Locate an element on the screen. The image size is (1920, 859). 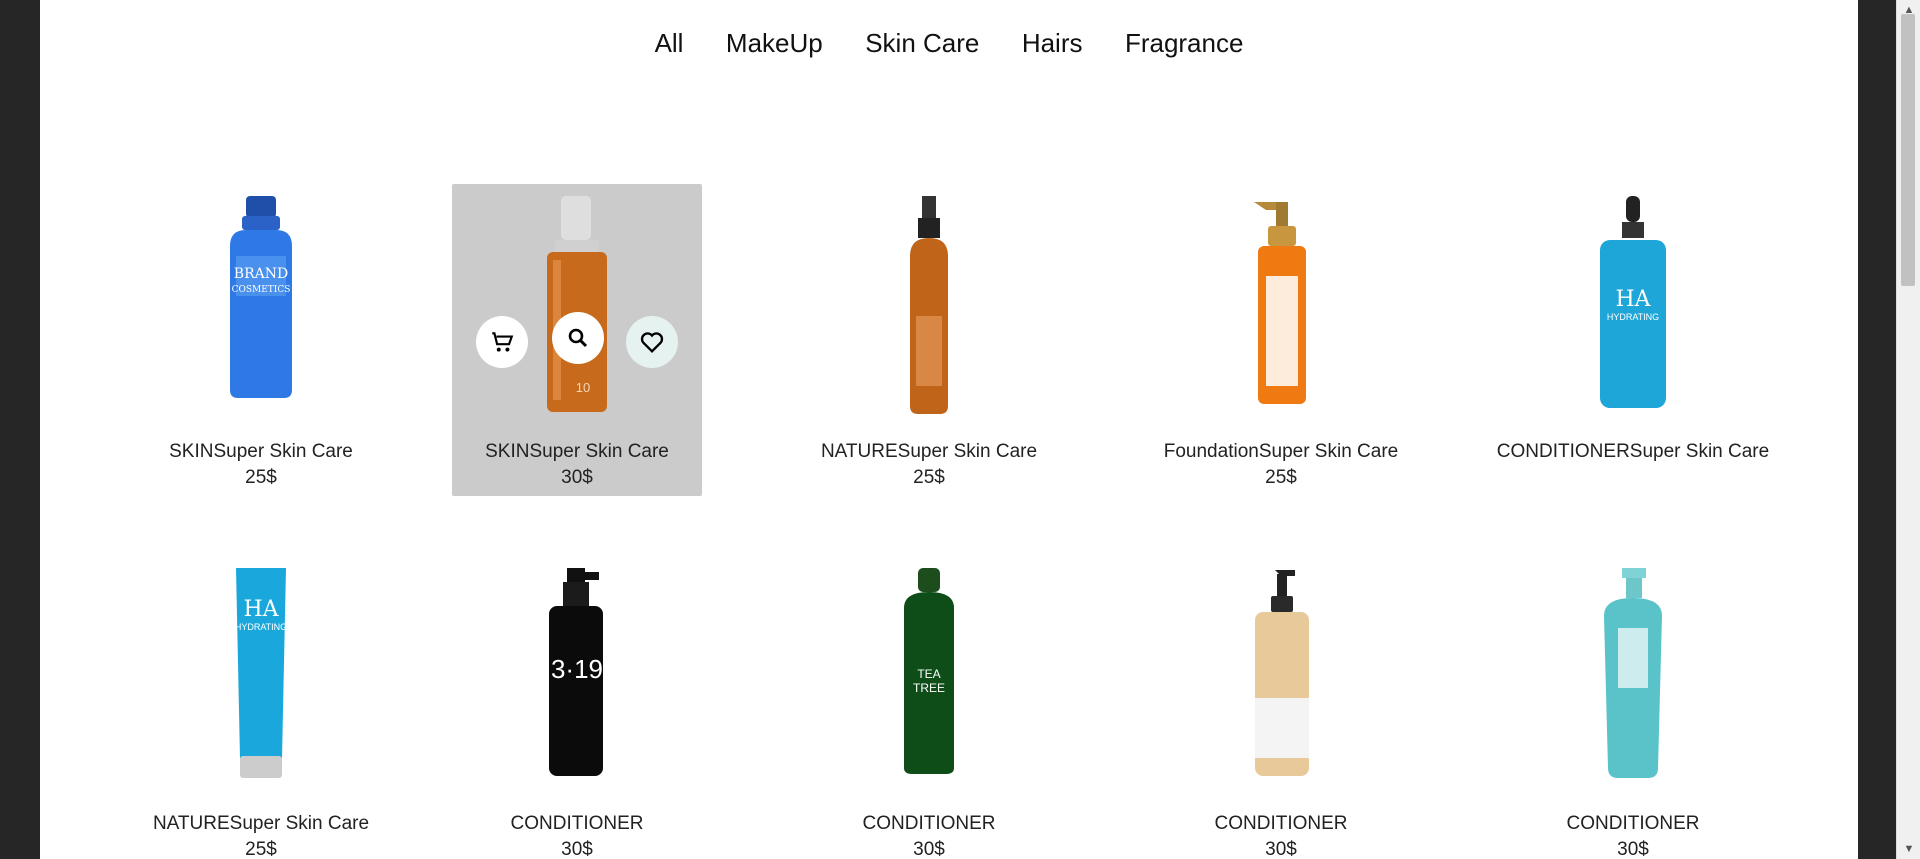
nav-skin-care: Skin Care is located at coordinates (922, 43).